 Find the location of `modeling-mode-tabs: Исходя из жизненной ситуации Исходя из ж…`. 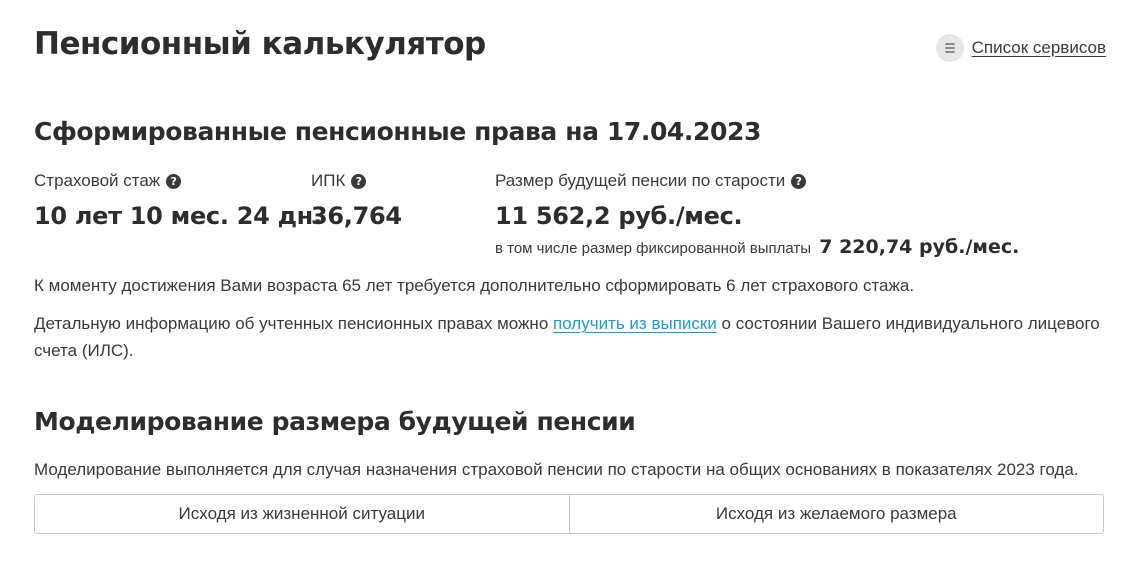

modeling-mode-tabs: Исходя из жизненной ситуации Исходя из ж… is located at coordinates (569, 514).